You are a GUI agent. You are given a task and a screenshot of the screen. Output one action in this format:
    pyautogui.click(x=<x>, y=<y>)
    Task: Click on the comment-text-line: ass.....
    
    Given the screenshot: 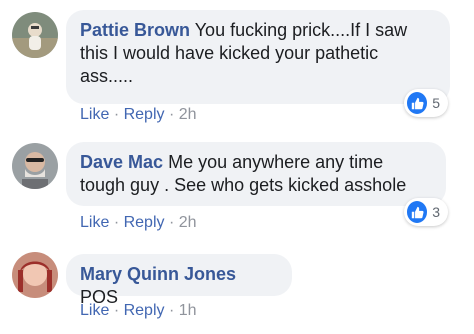 What is the action you would take?
    pyautogui.click(x=107, y=76)
    